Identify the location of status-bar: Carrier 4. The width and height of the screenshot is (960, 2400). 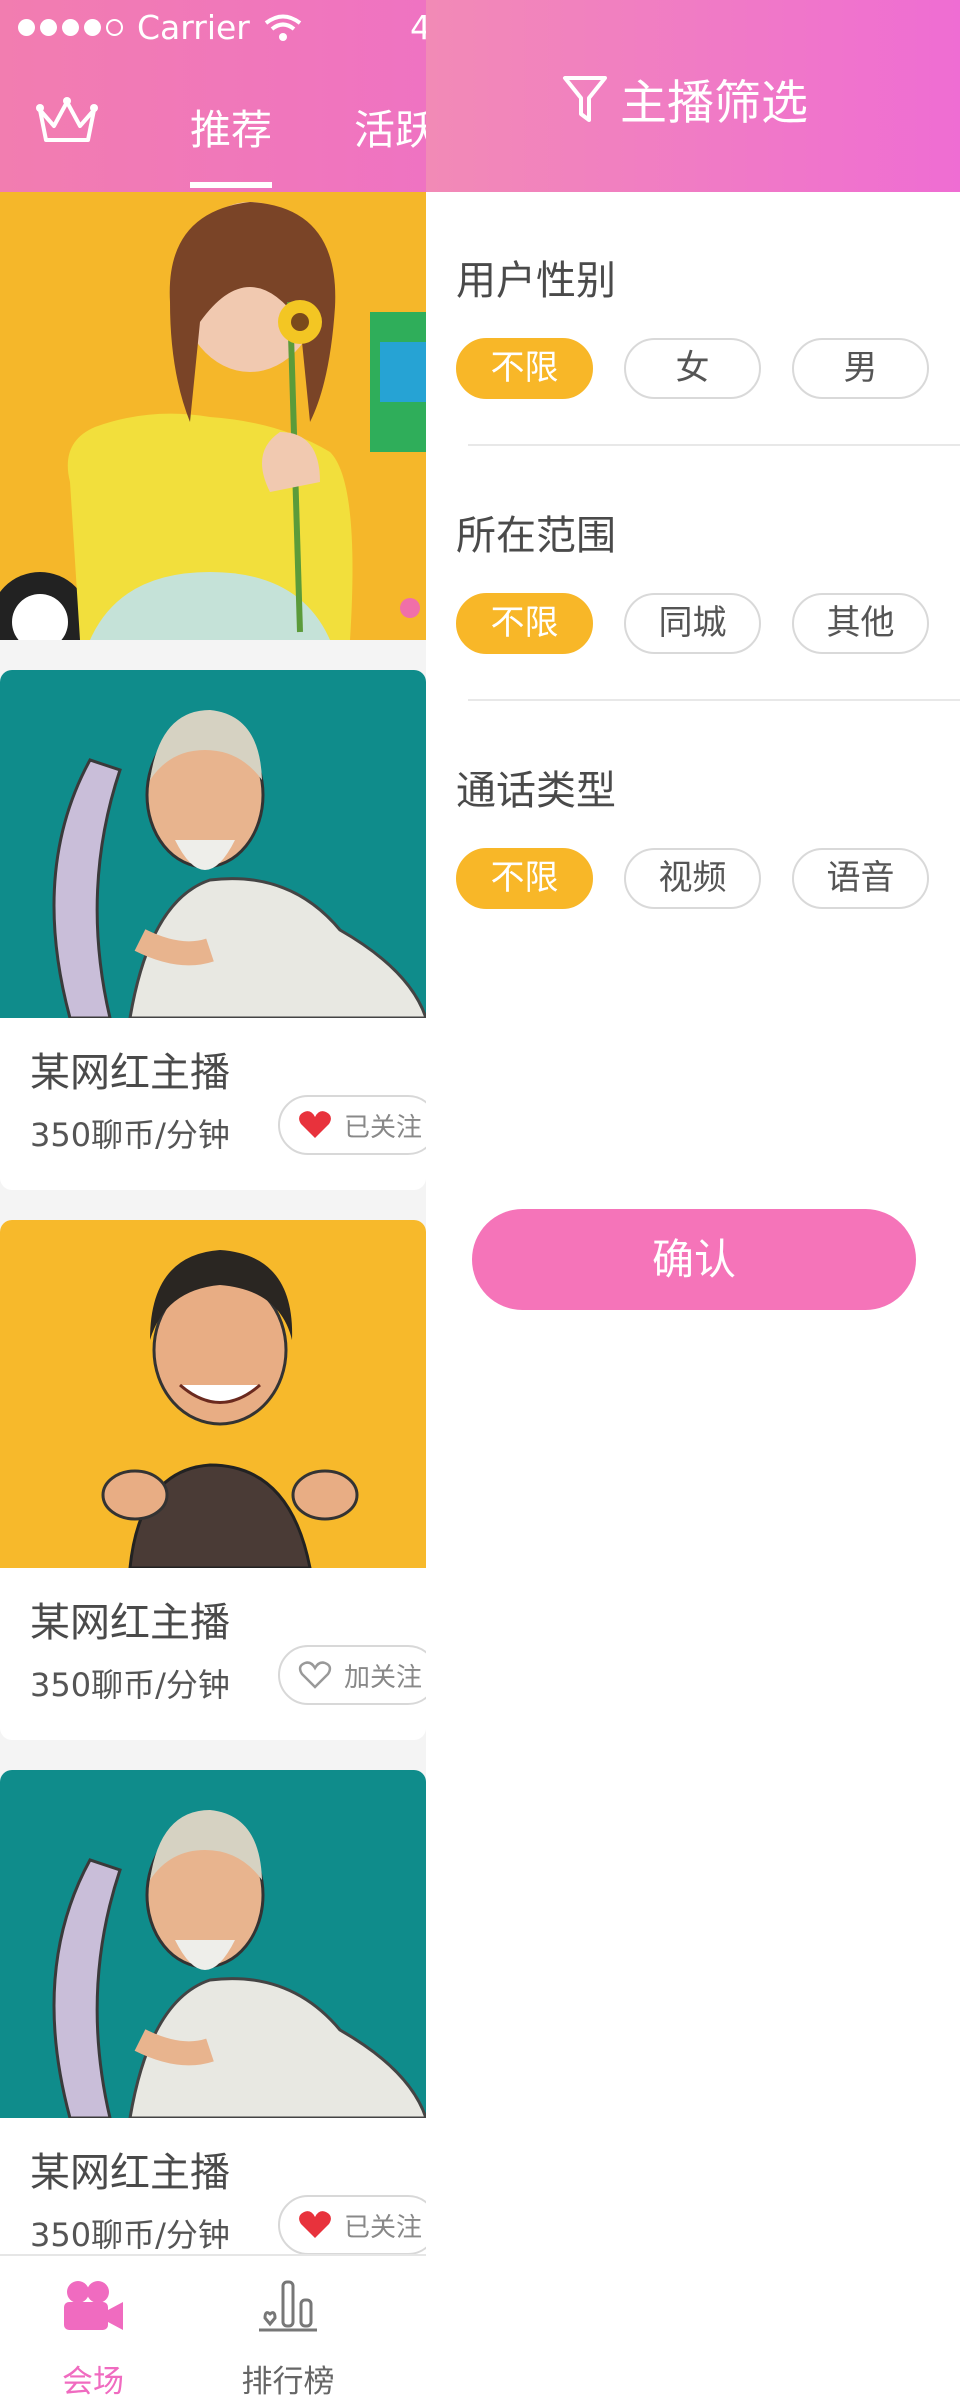
(222, 27).